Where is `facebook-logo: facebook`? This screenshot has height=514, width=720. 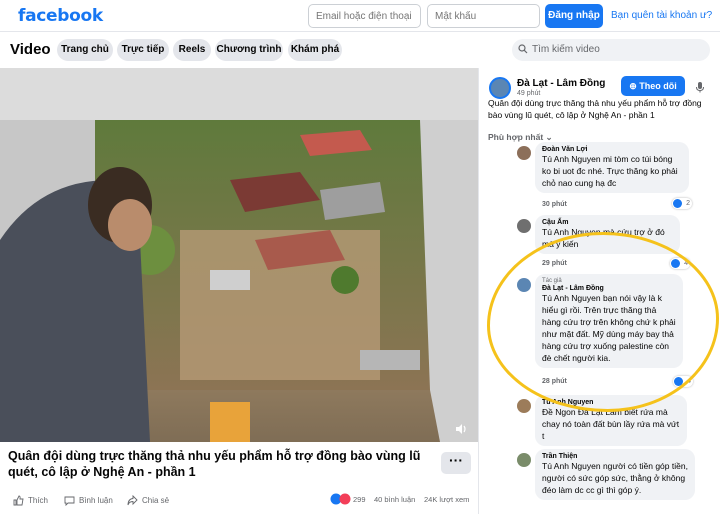 facebook-logo: facebook is located at coordinates (60, 16).